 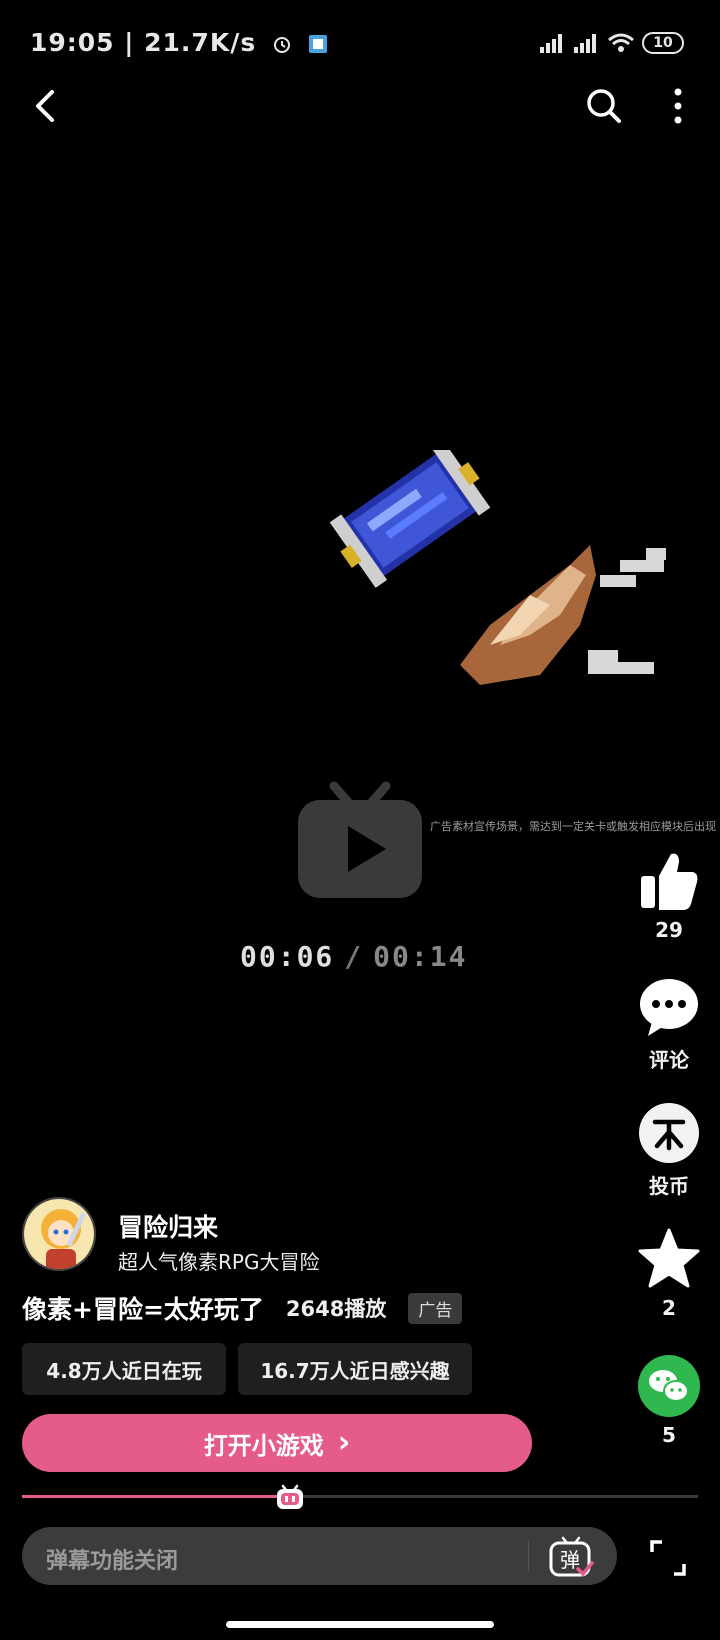 I want to click on favorite-count: 2, so click(x=669, y=1308).